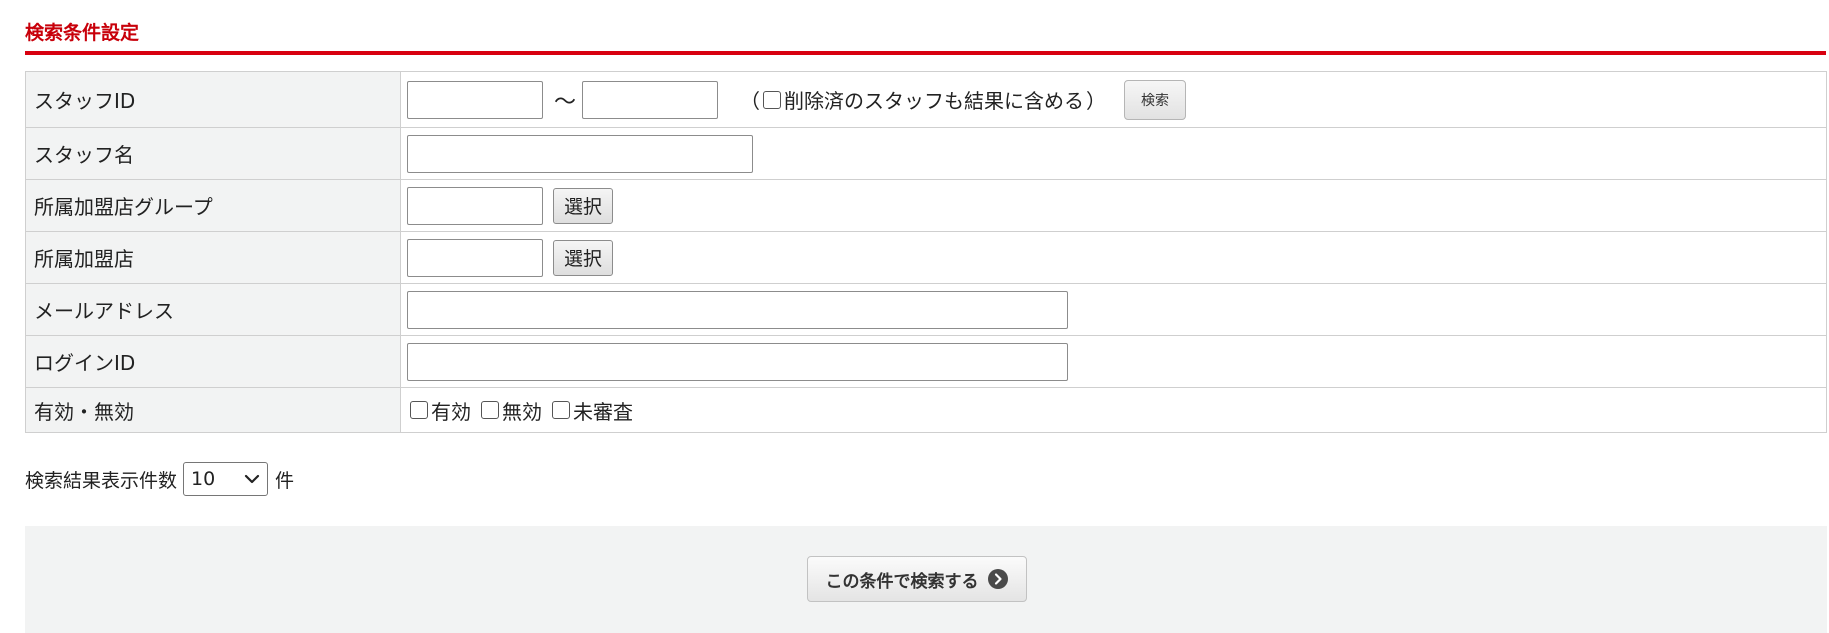 The height and width of the screenshot is (633, 1829). I want to click on store-field-cell: 選択, so click(1113, 257).